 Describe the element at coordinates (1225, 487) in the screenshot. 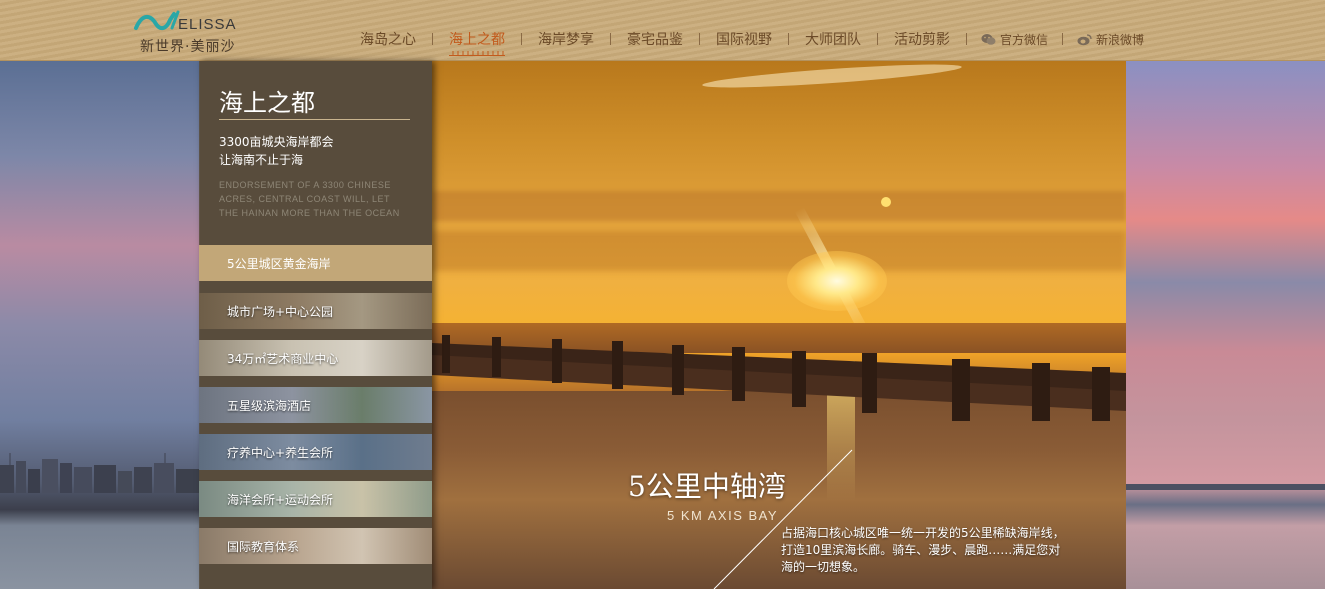

I see `right-horizon` at that location.